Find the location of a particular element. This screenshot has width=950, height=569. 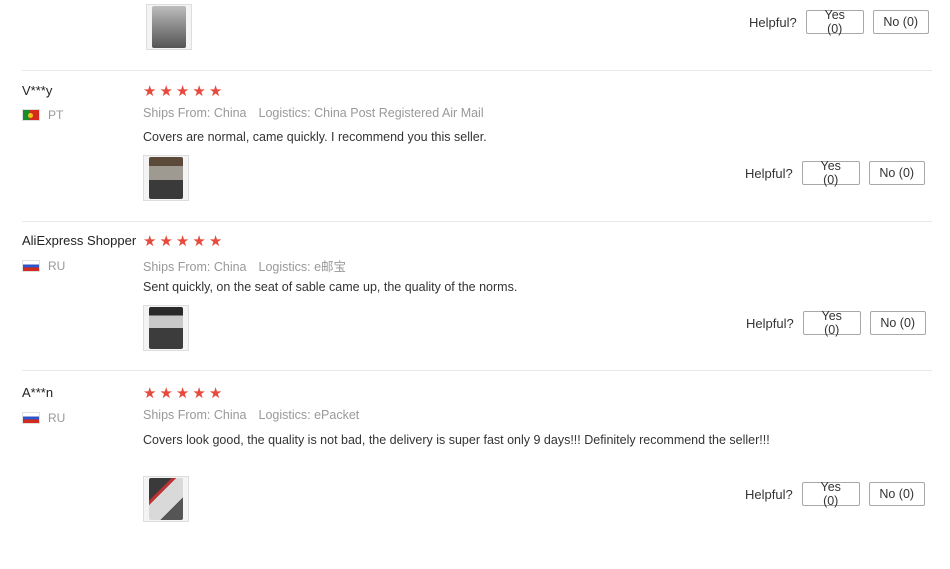

logistics: Logistics: e邮宝 is located at coordinates (302, 267).